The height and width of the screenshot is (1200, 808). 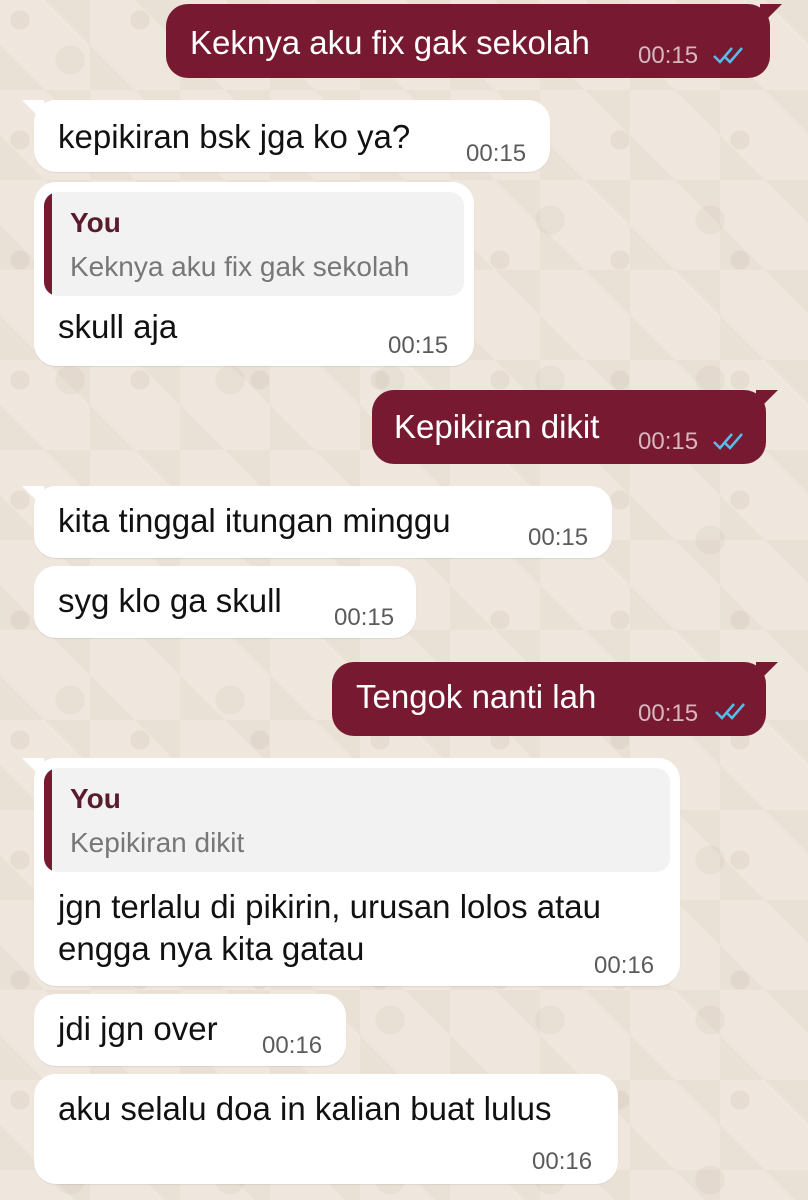 What do you see at coordinates (254, 520) in the screenshot?
I see `message-text: kita tinggal itungan minggu` at bounding box center [254, 520].